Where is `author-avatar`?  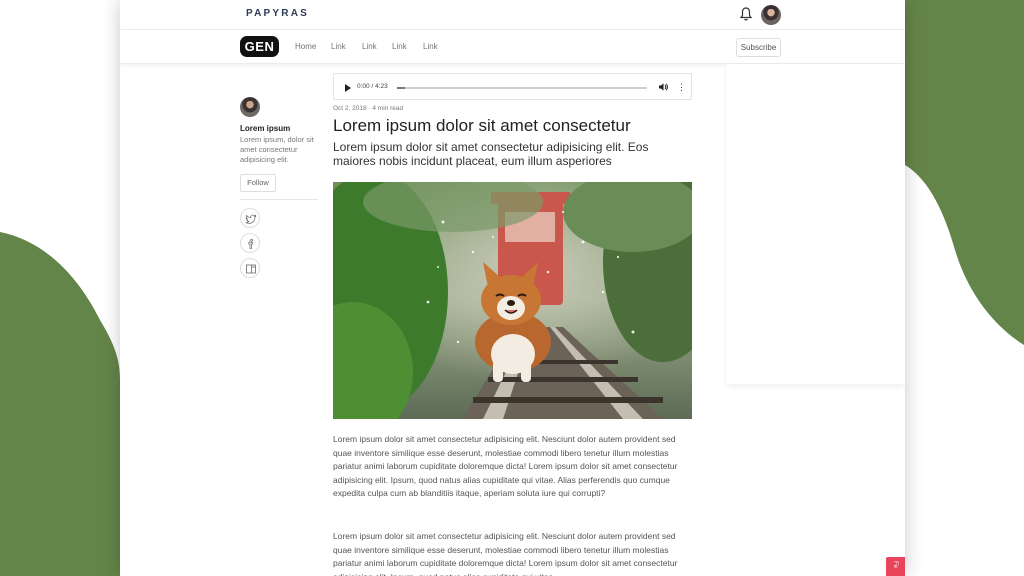 author-avatar is located at coordinates (250, 107).